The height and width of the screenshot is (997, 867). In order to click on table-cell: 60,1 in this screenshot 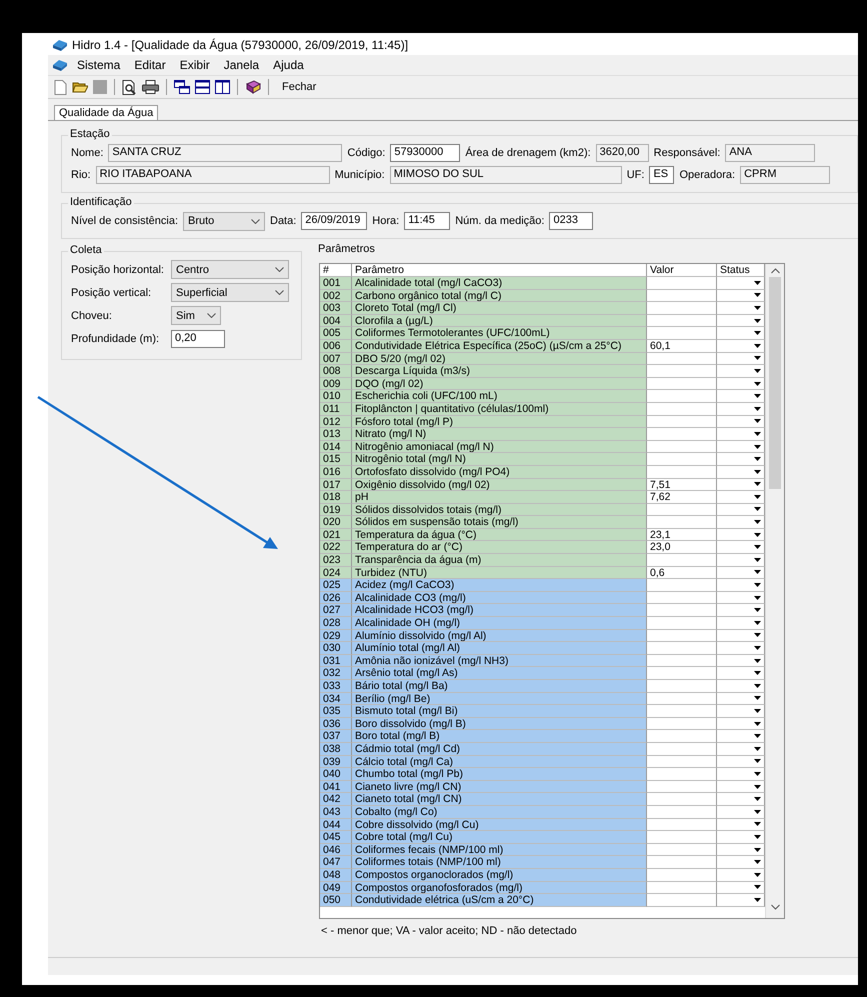, I will do `click(682, 346)`.